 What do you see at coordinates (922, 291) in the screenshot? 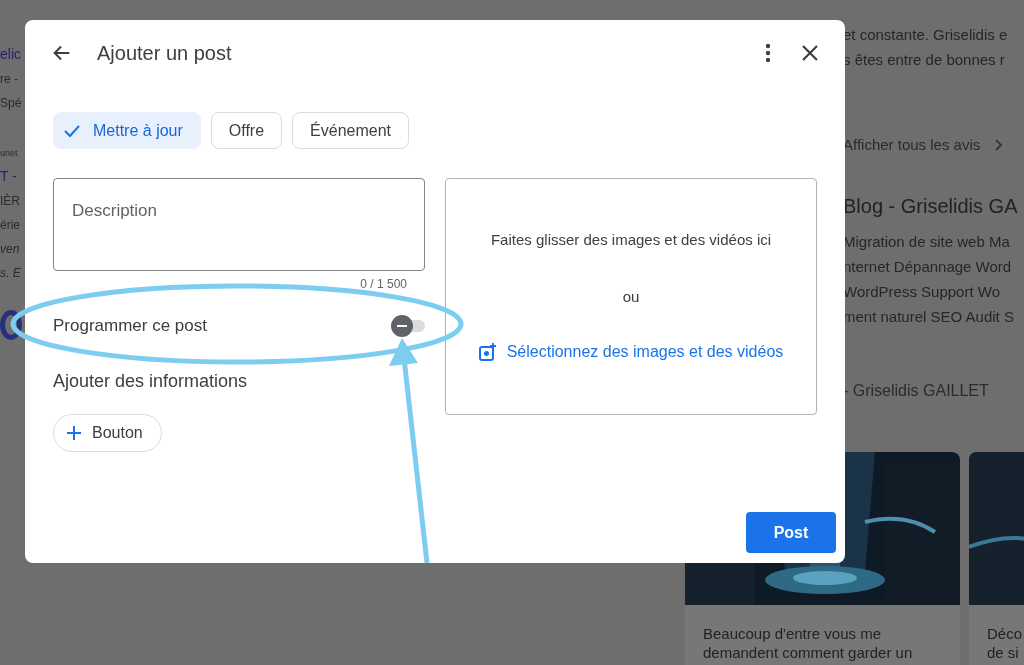
I see `blog-text: WordPress Support Wo` at bounding box center [922, 291].